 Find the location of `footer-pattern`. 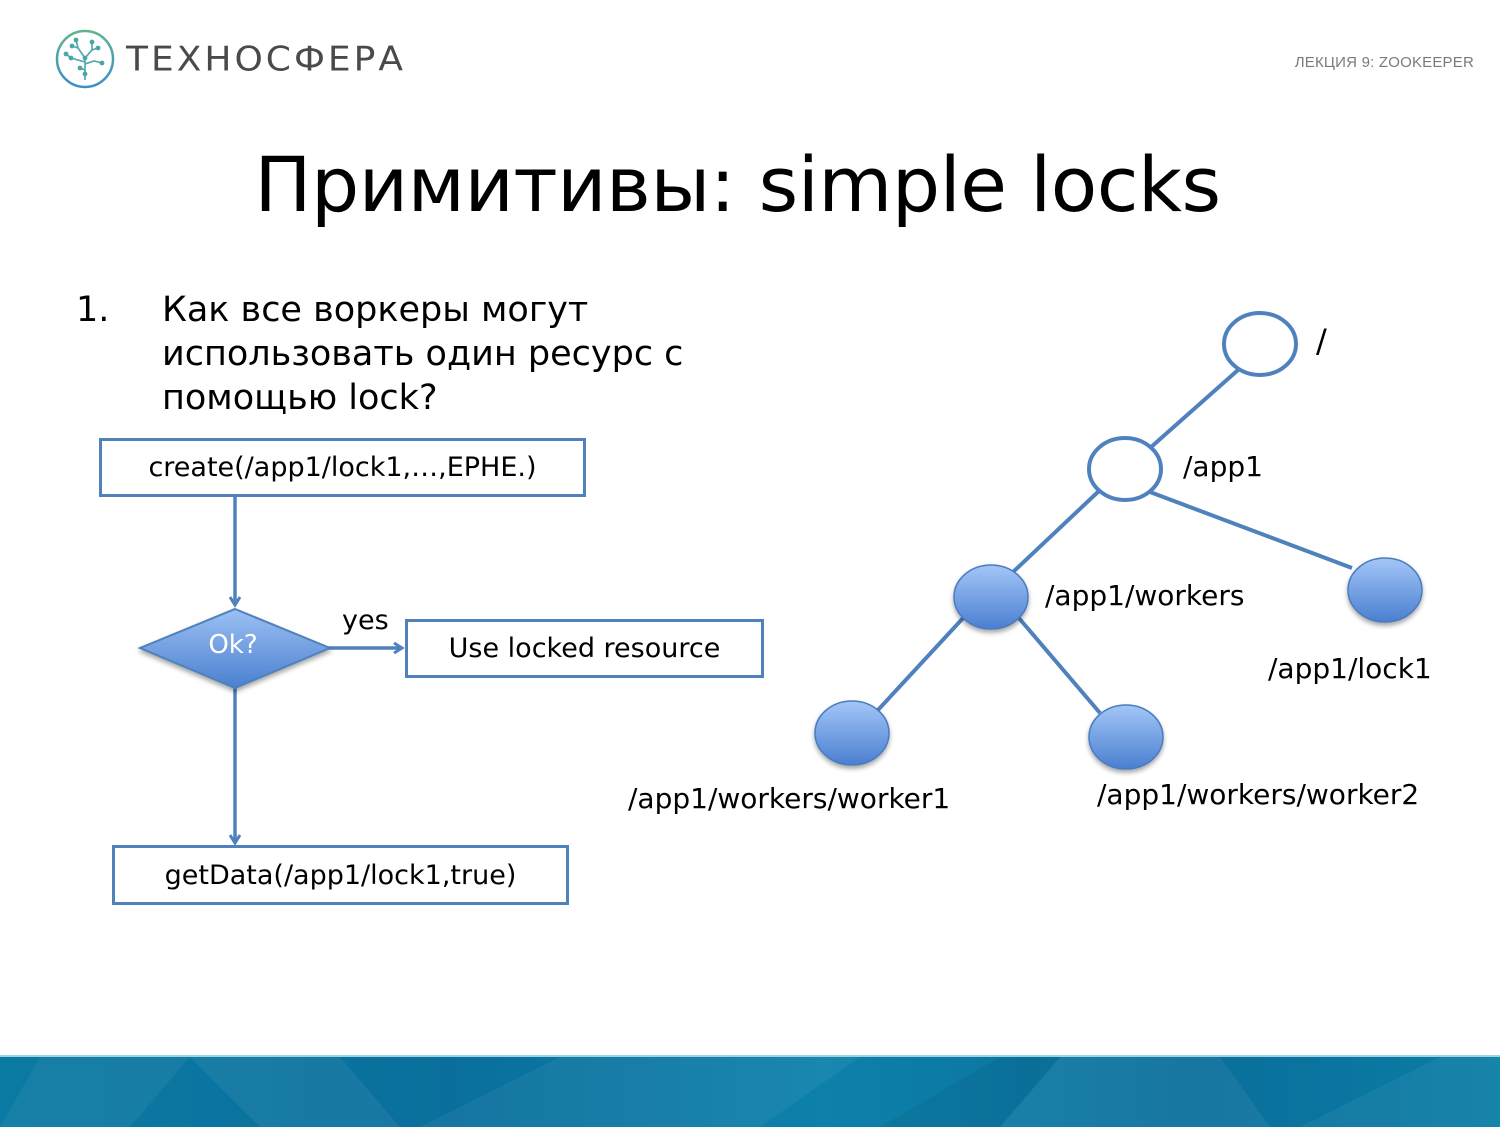

footer-pattern is located at coordinates (750, 1092).